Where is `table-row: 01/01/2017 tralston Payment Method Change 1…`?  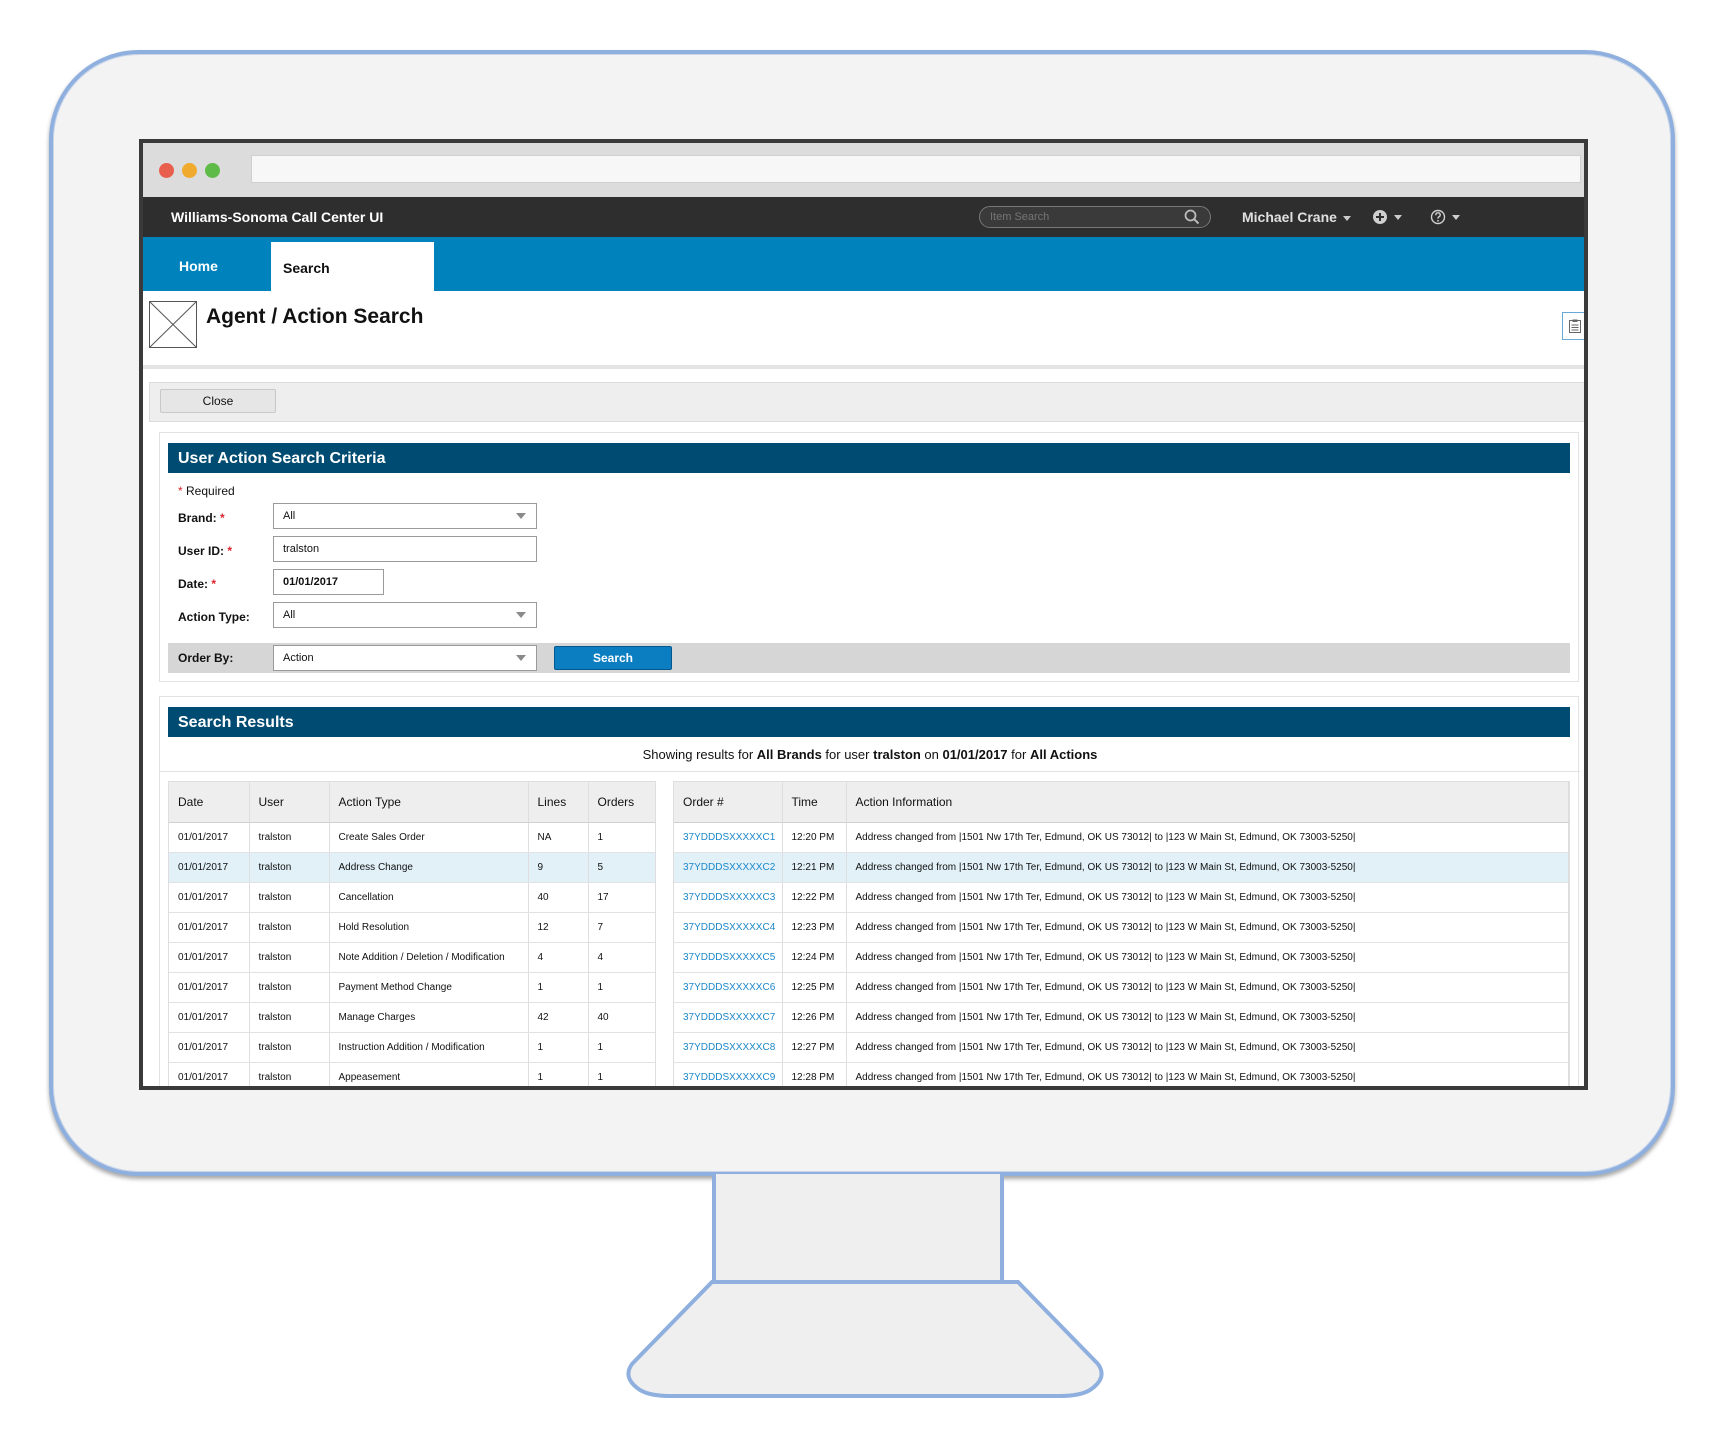
table-row: 01/01/2017 tralston Payment Method Change 1… is located at coordinates (412, 987).